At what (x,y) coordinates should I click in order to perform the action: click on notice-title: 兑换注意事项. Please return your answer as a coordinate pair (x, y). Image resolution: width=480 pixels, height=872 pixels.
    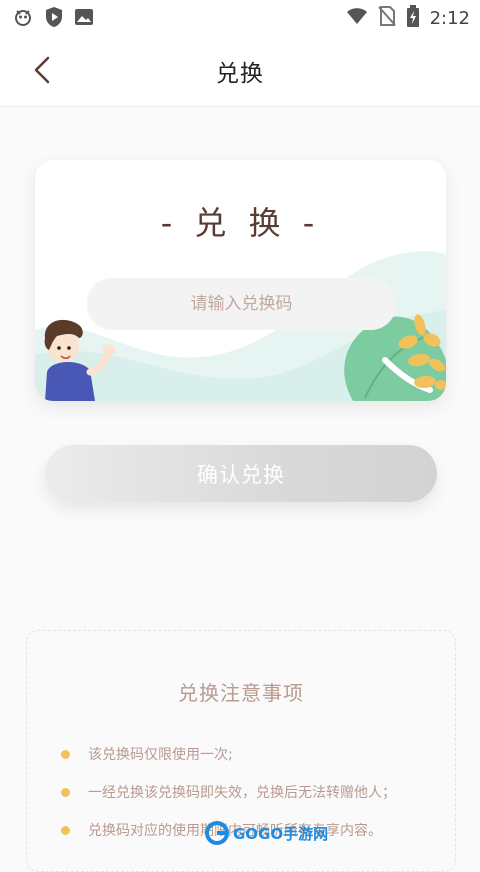
    Looking at the image, I should click on (241, 693).